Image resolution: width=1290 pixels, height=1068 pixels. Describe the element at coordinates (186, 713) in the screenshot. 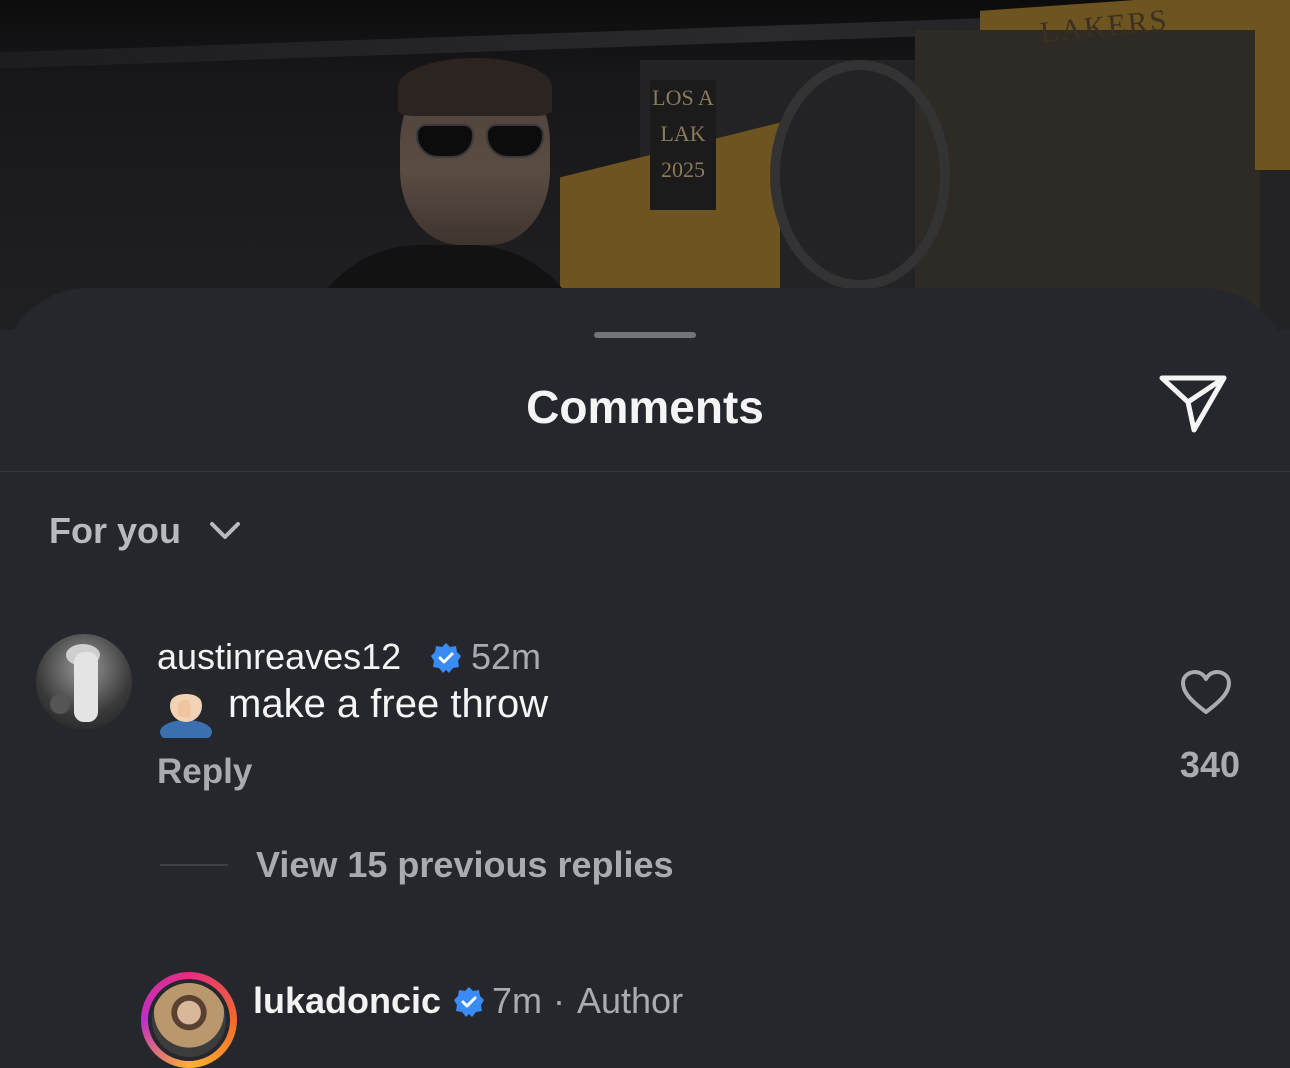

I see `face-palm-emoji-icon` at that location.